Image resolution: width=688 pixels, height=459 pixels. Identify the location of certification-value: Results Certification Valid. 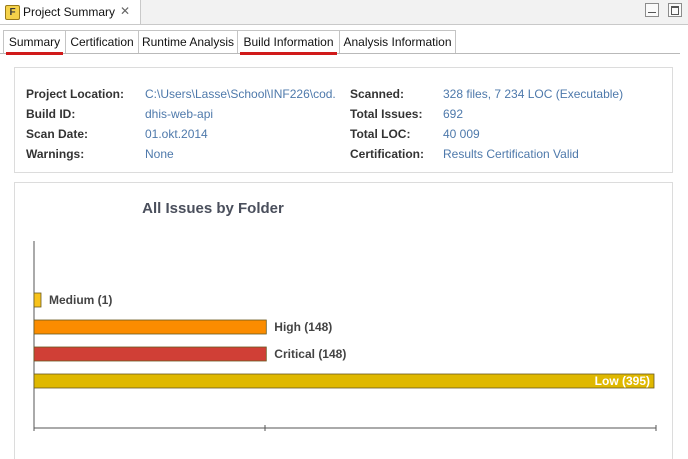
(511, 154).